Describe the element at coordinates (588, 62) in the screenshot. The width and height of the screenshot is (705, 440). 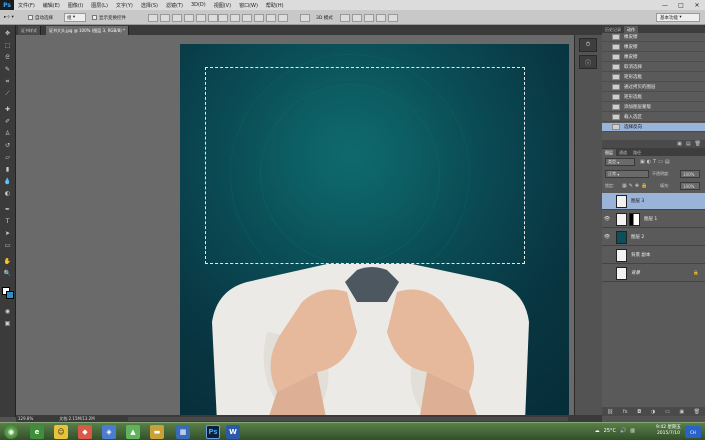
I see `info-panel-icon: ⓘ` at that location.